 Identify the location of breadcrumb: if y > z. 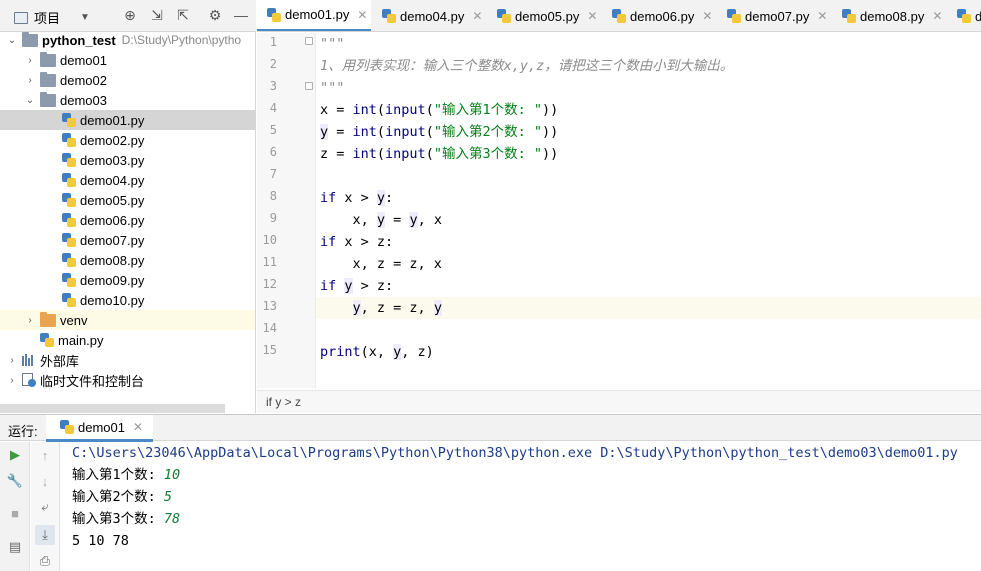
(619, 401).